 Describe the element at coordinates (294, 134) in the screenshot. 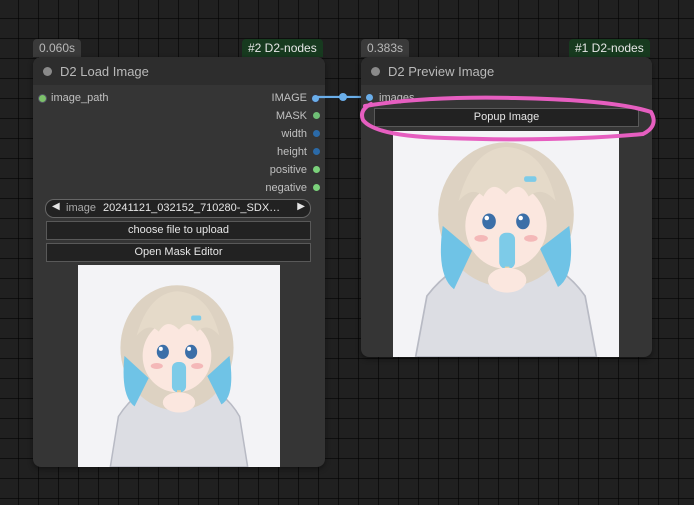

I see `output-width-label: width` at that location.